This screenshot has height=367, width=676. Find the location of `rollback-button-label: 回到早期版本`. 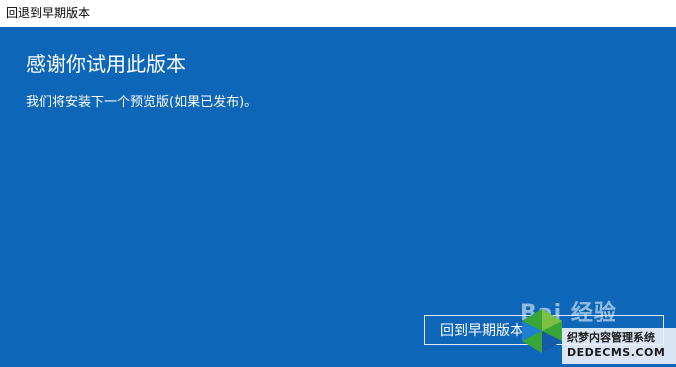

rollback-button-label: 回到早期版本 is located at coordinates (482, 331).